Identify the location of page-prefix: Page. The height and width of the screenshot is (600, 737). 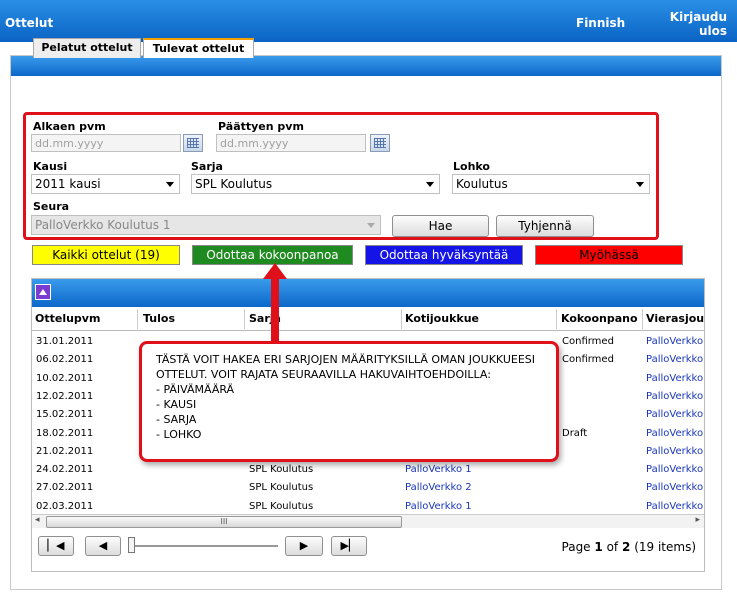
(576, 547).